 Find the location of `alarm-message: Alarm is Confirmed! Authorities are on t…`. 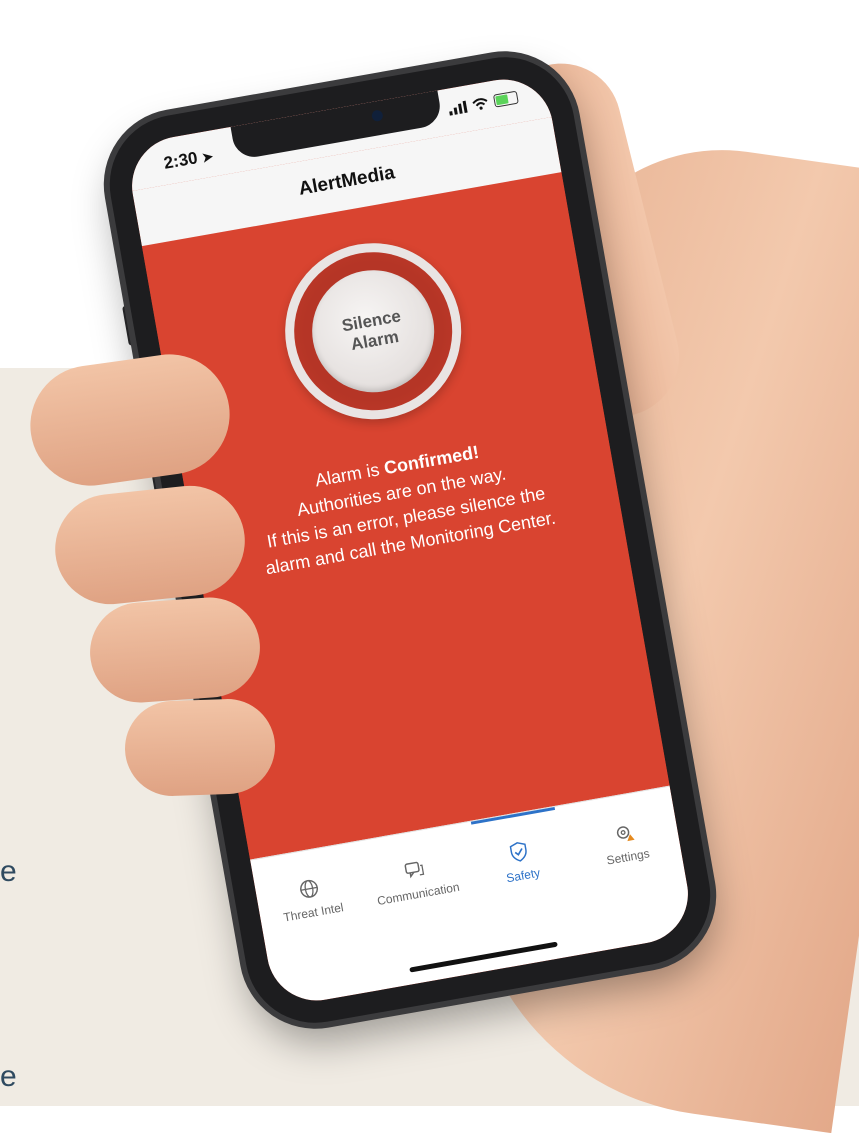

alarm-message: Alarm is Confirmed! Authorities are on t… is located at coordinates (404, 505).